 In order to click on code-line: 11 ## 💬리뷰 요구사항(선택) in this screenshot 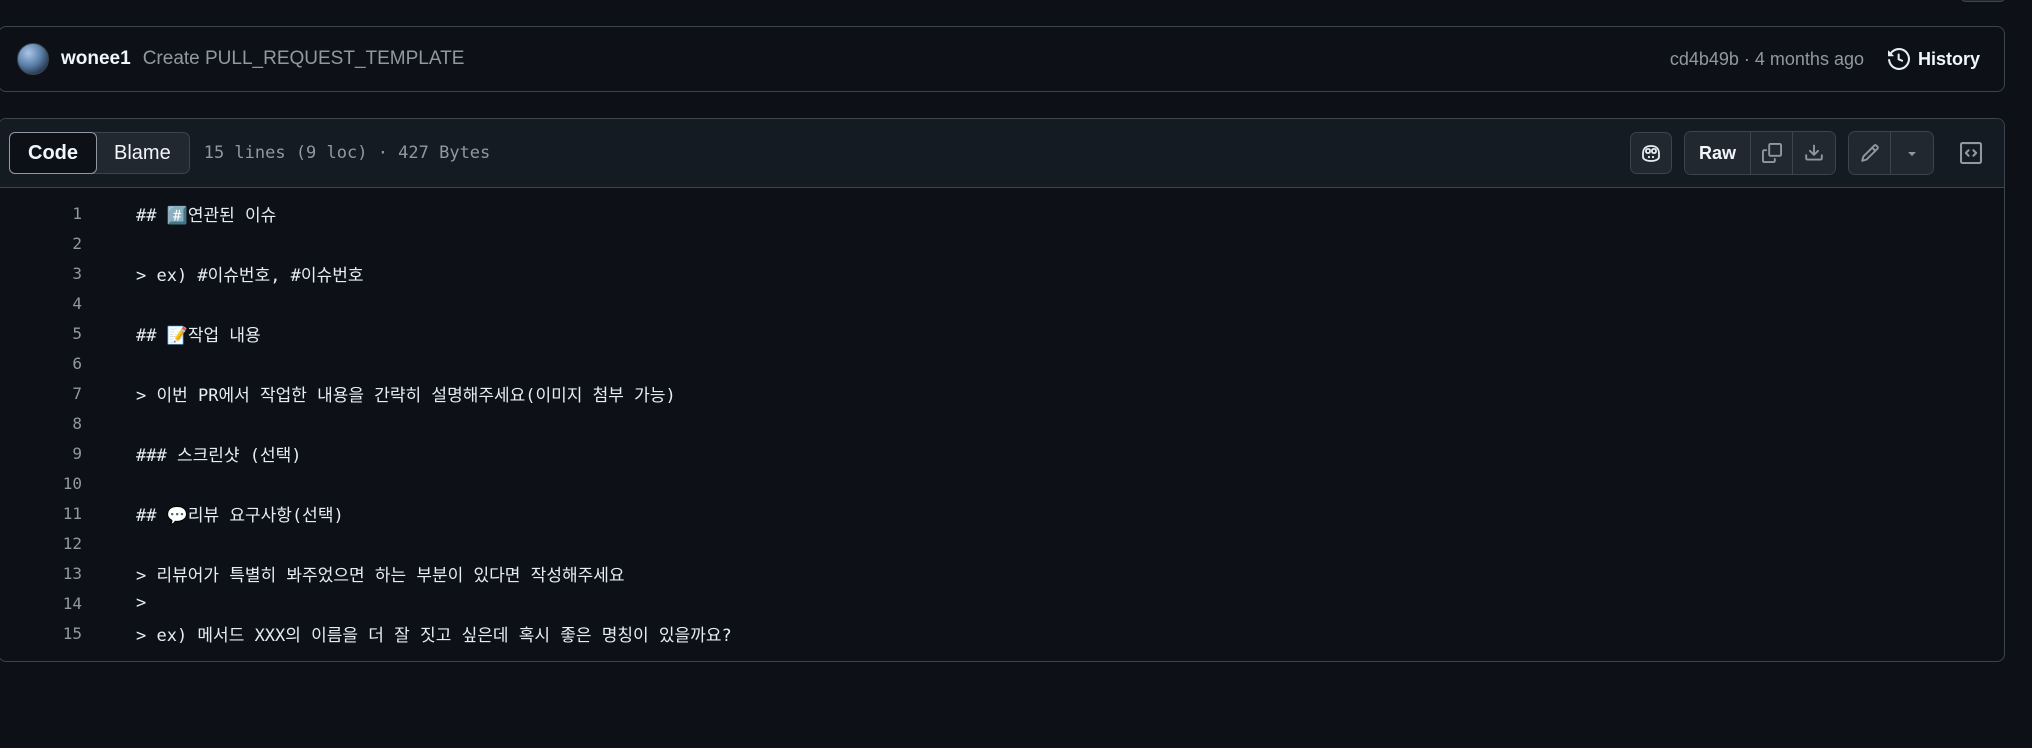, I will do `click(1002, 513)`.